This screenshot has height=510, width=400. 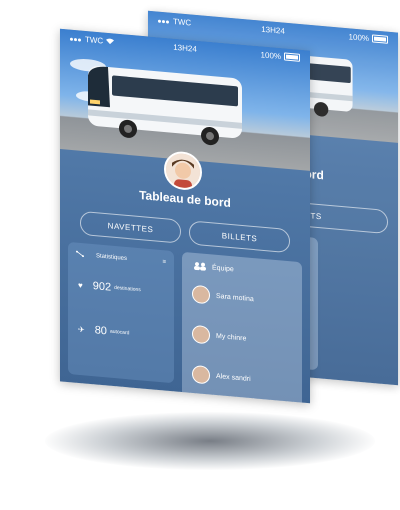 What do you see at coordinates (127, 289) in the screenshot?
I see `stat-unit: destinations` at bounding box center [127, 289].